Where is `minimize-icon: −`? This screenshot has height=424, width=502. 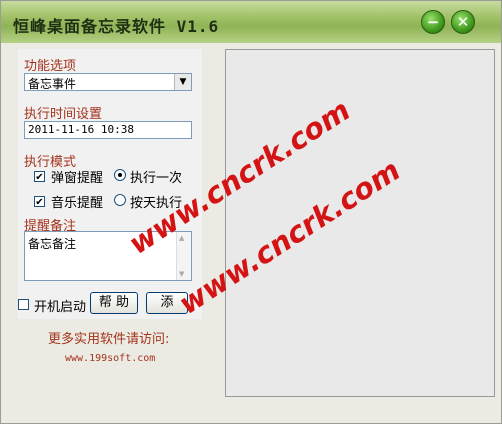 minimize-icon: − is located at coordinates (433, 21).